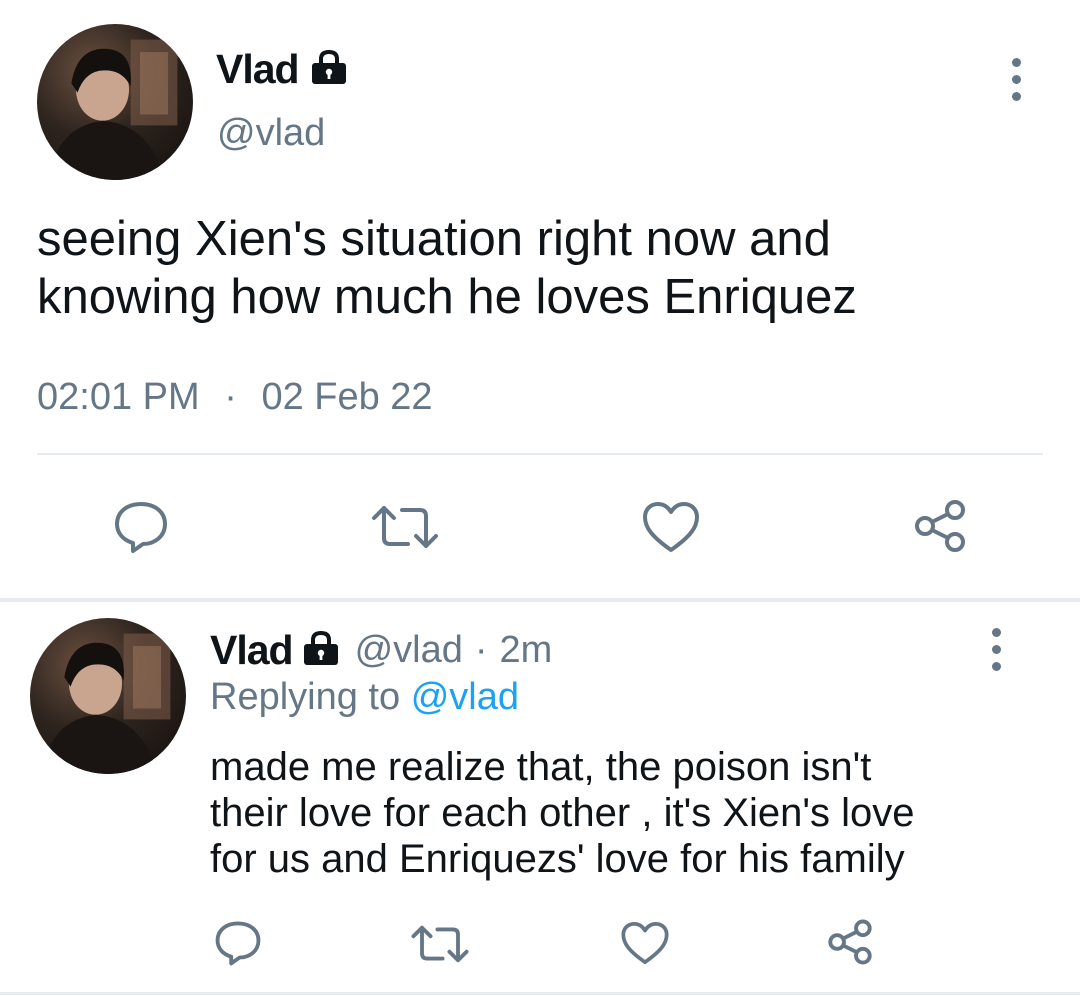 The height and width of the screenshot is (996, 1080). I want to click on reply-reply-button, so click(238, 943).